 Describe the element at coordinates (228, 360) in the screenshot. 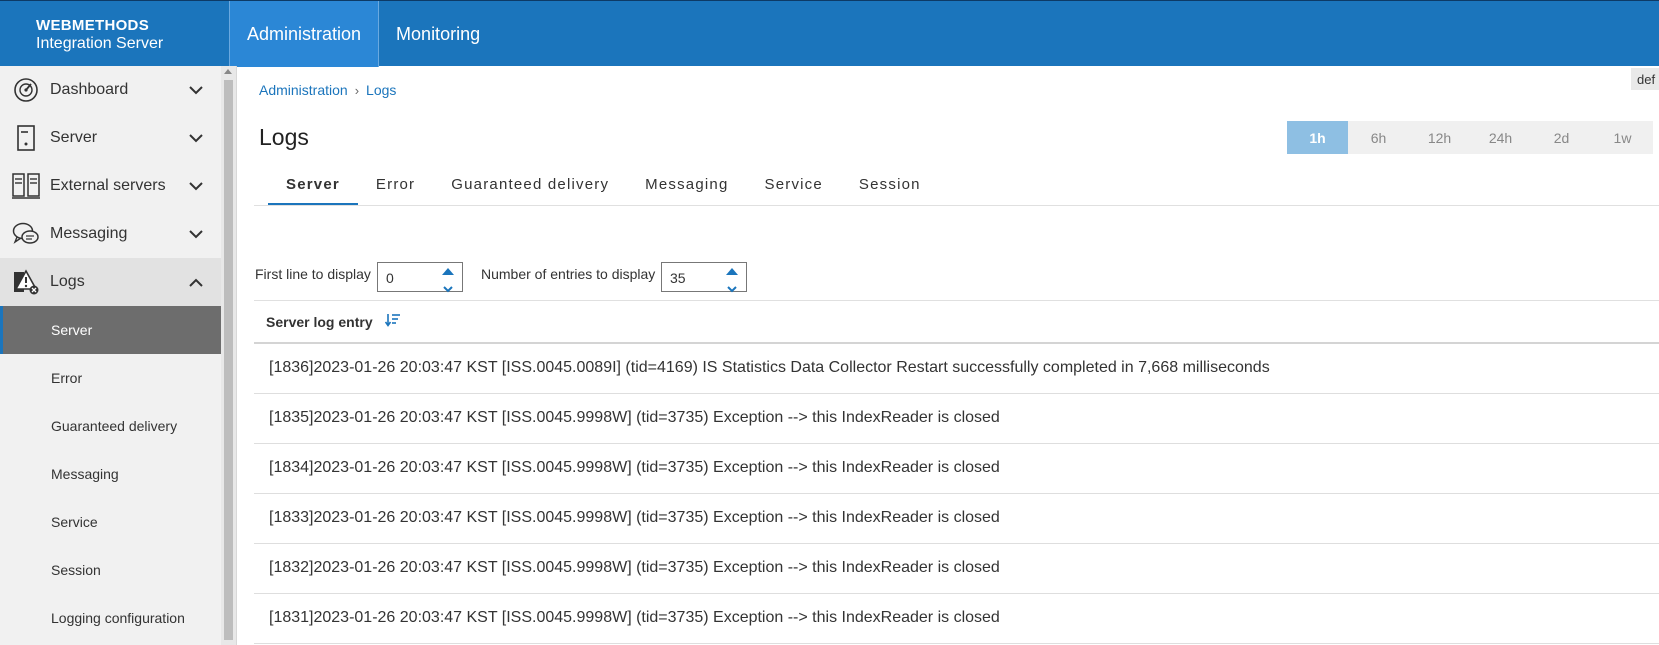

I see `scrollbar-thumb` at that location.